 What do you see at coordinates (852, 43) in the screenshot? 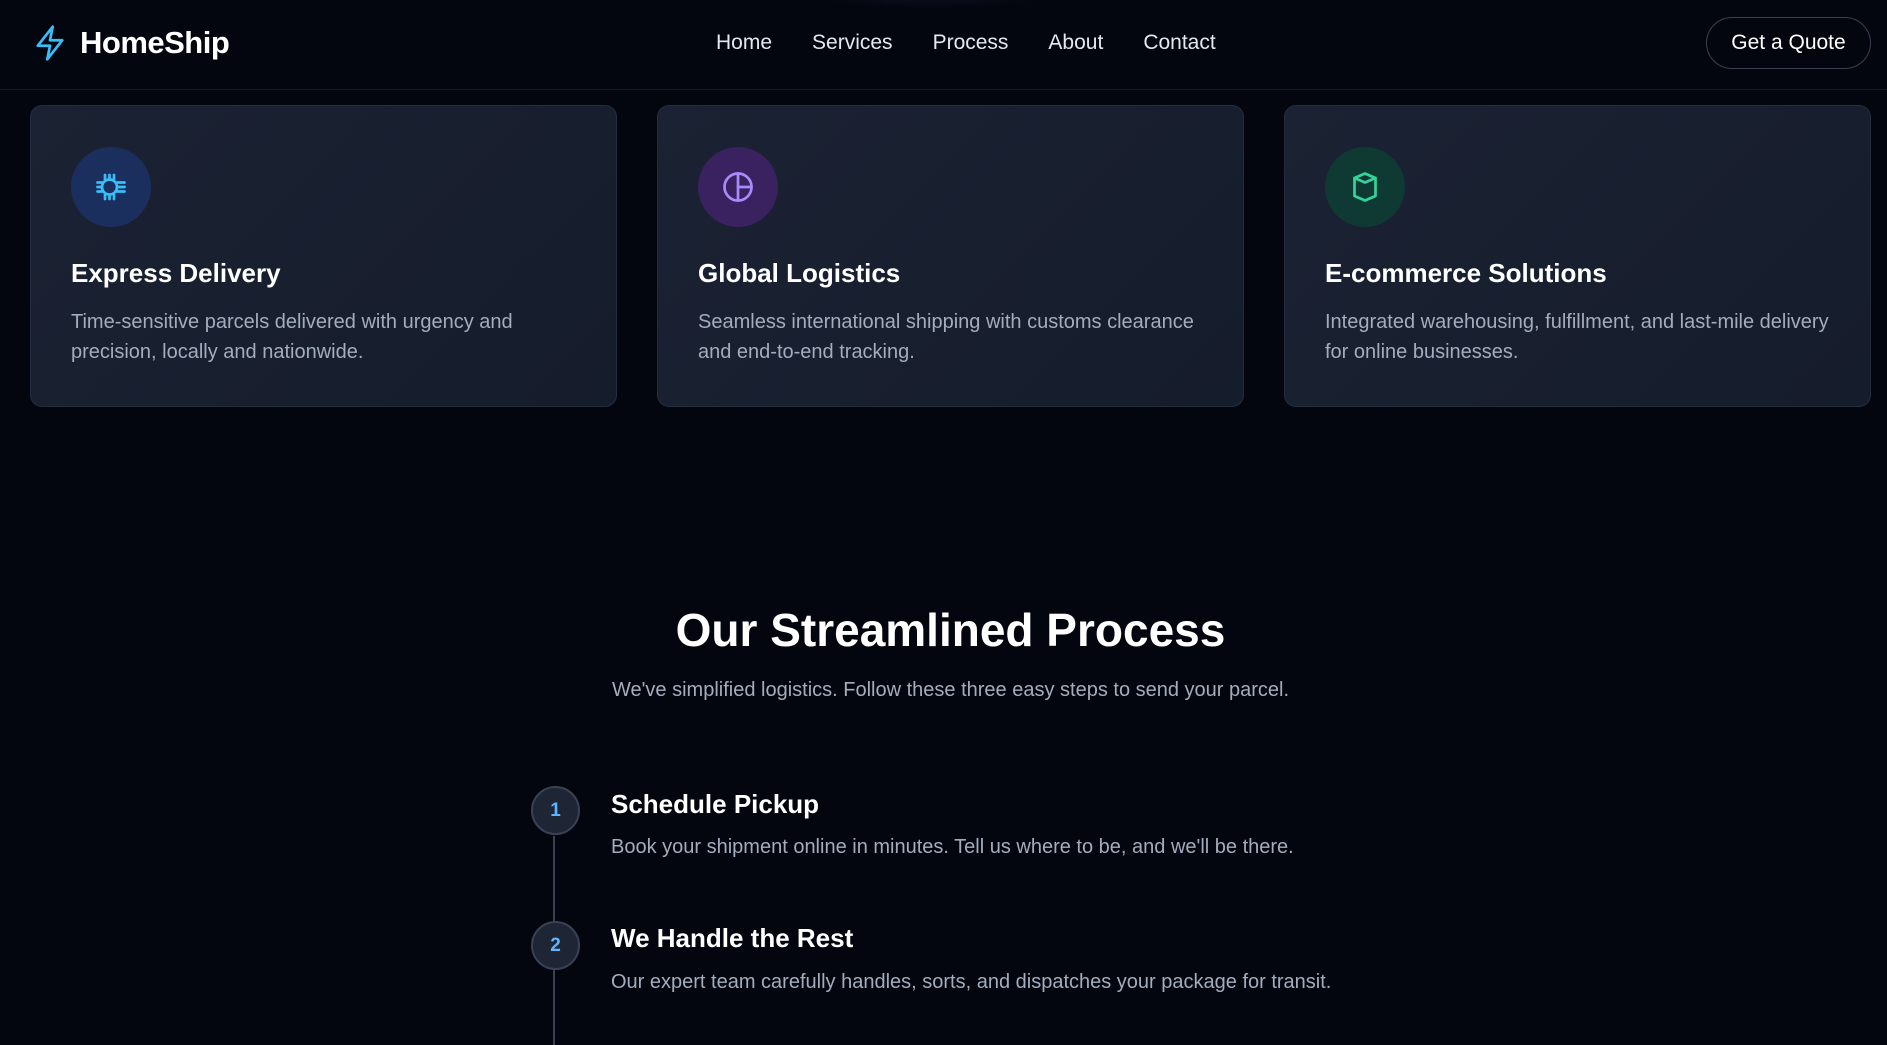
I see `nav-link-services: Services` at bounding box center [852, 43].